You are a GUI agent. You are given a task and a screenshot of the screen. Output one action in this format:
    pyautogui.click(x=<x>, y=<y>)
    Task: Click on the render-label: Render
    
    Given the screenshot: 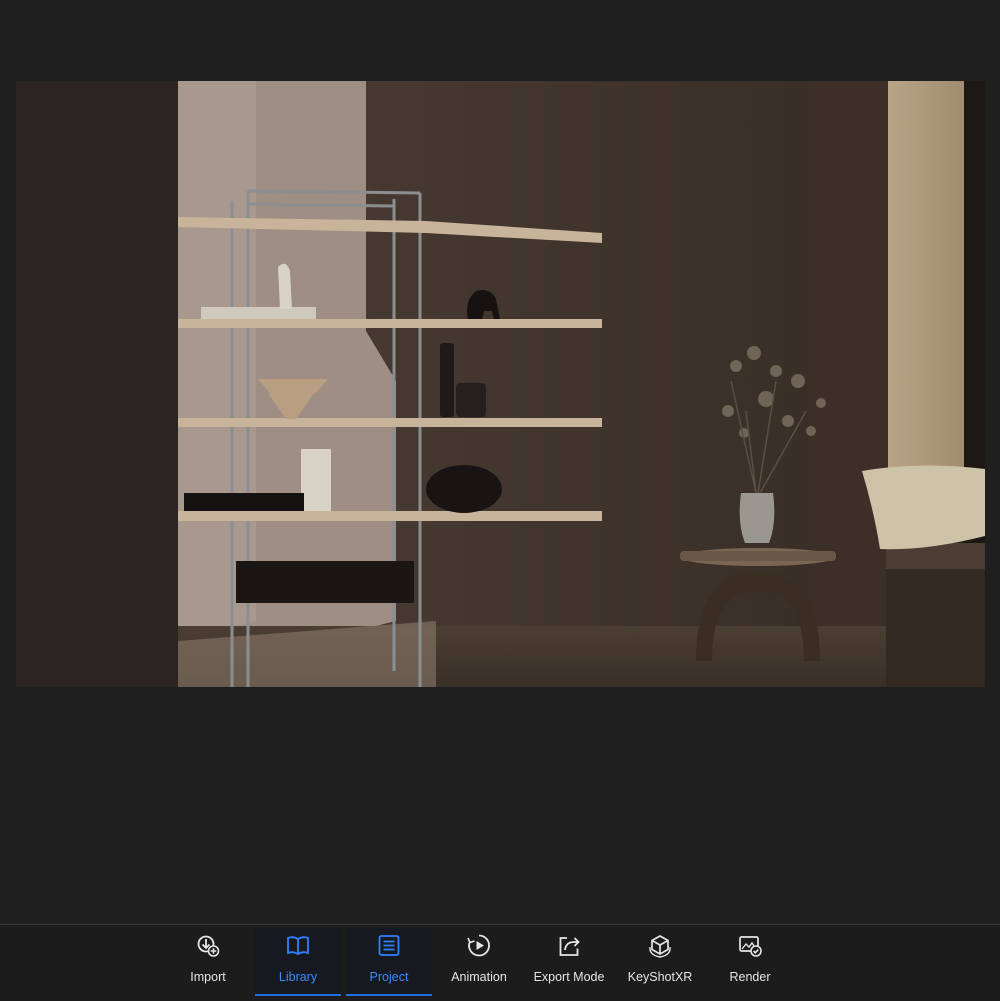 What is the action you would take?
    pyautogui.click(x=750, y=977)
    